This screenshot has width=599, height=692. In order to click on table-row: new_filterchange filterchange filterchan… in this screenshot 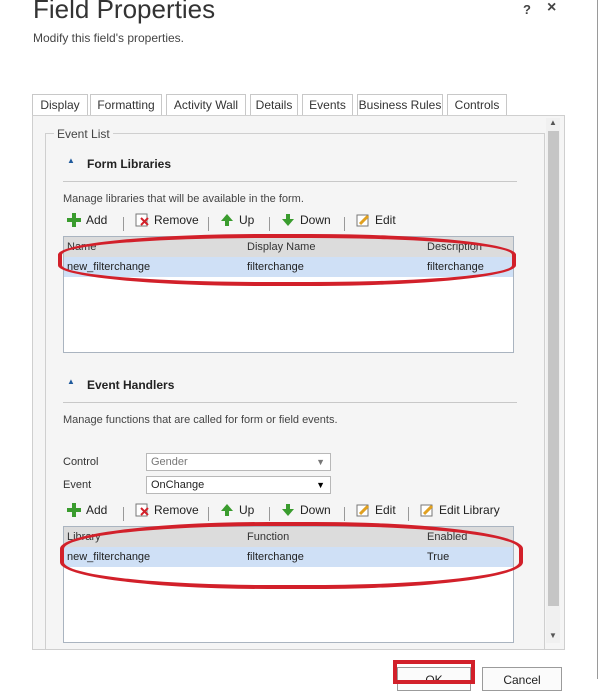, I will do `click(288, 267)`.